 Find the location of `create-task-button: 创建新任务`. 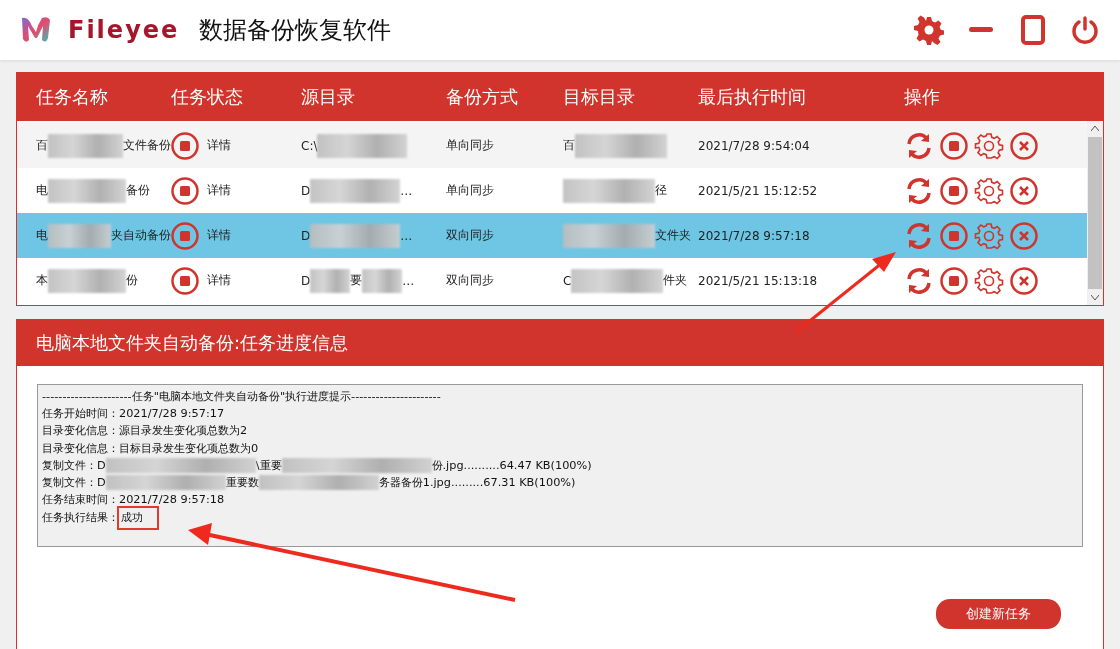

create-task-button: 创建新任务 is located at coordinates (998, 614).